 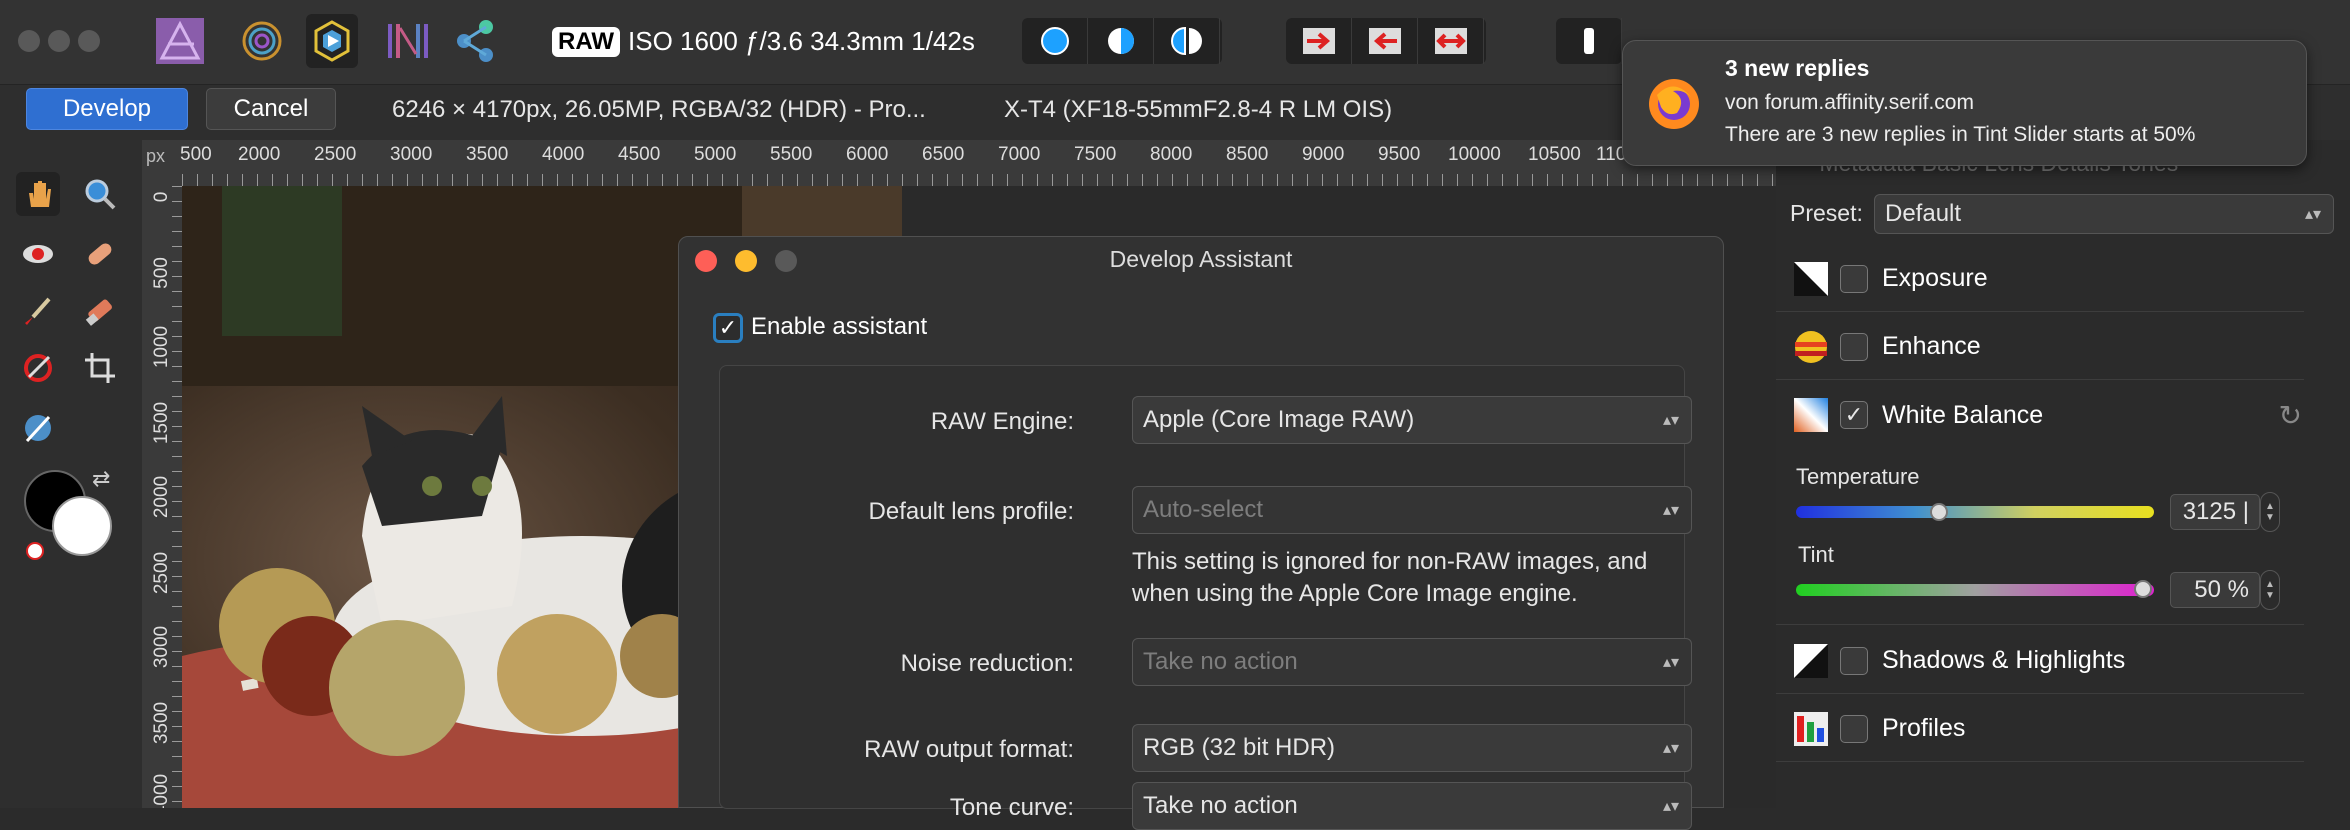 What do you see at coordinates (35, 551) in the screenshot?
I see `no-color-icon` at bounding box center [35, 551].